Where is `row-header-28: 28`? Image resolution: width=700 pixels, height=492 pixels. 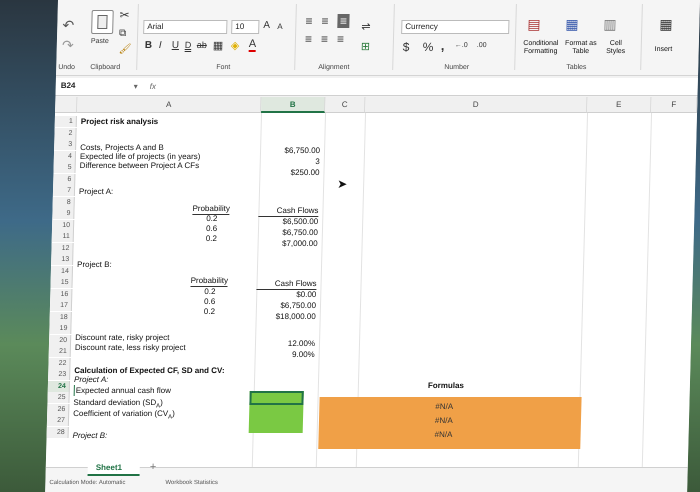 row-header-28: 28 is located at coordinates (57, 432).